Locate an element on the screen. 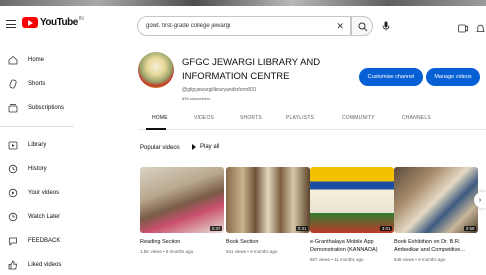 The width and height of the screenshot is (486, 275). sidebar-item-label: Your videos is located at coordinates (44, 193).